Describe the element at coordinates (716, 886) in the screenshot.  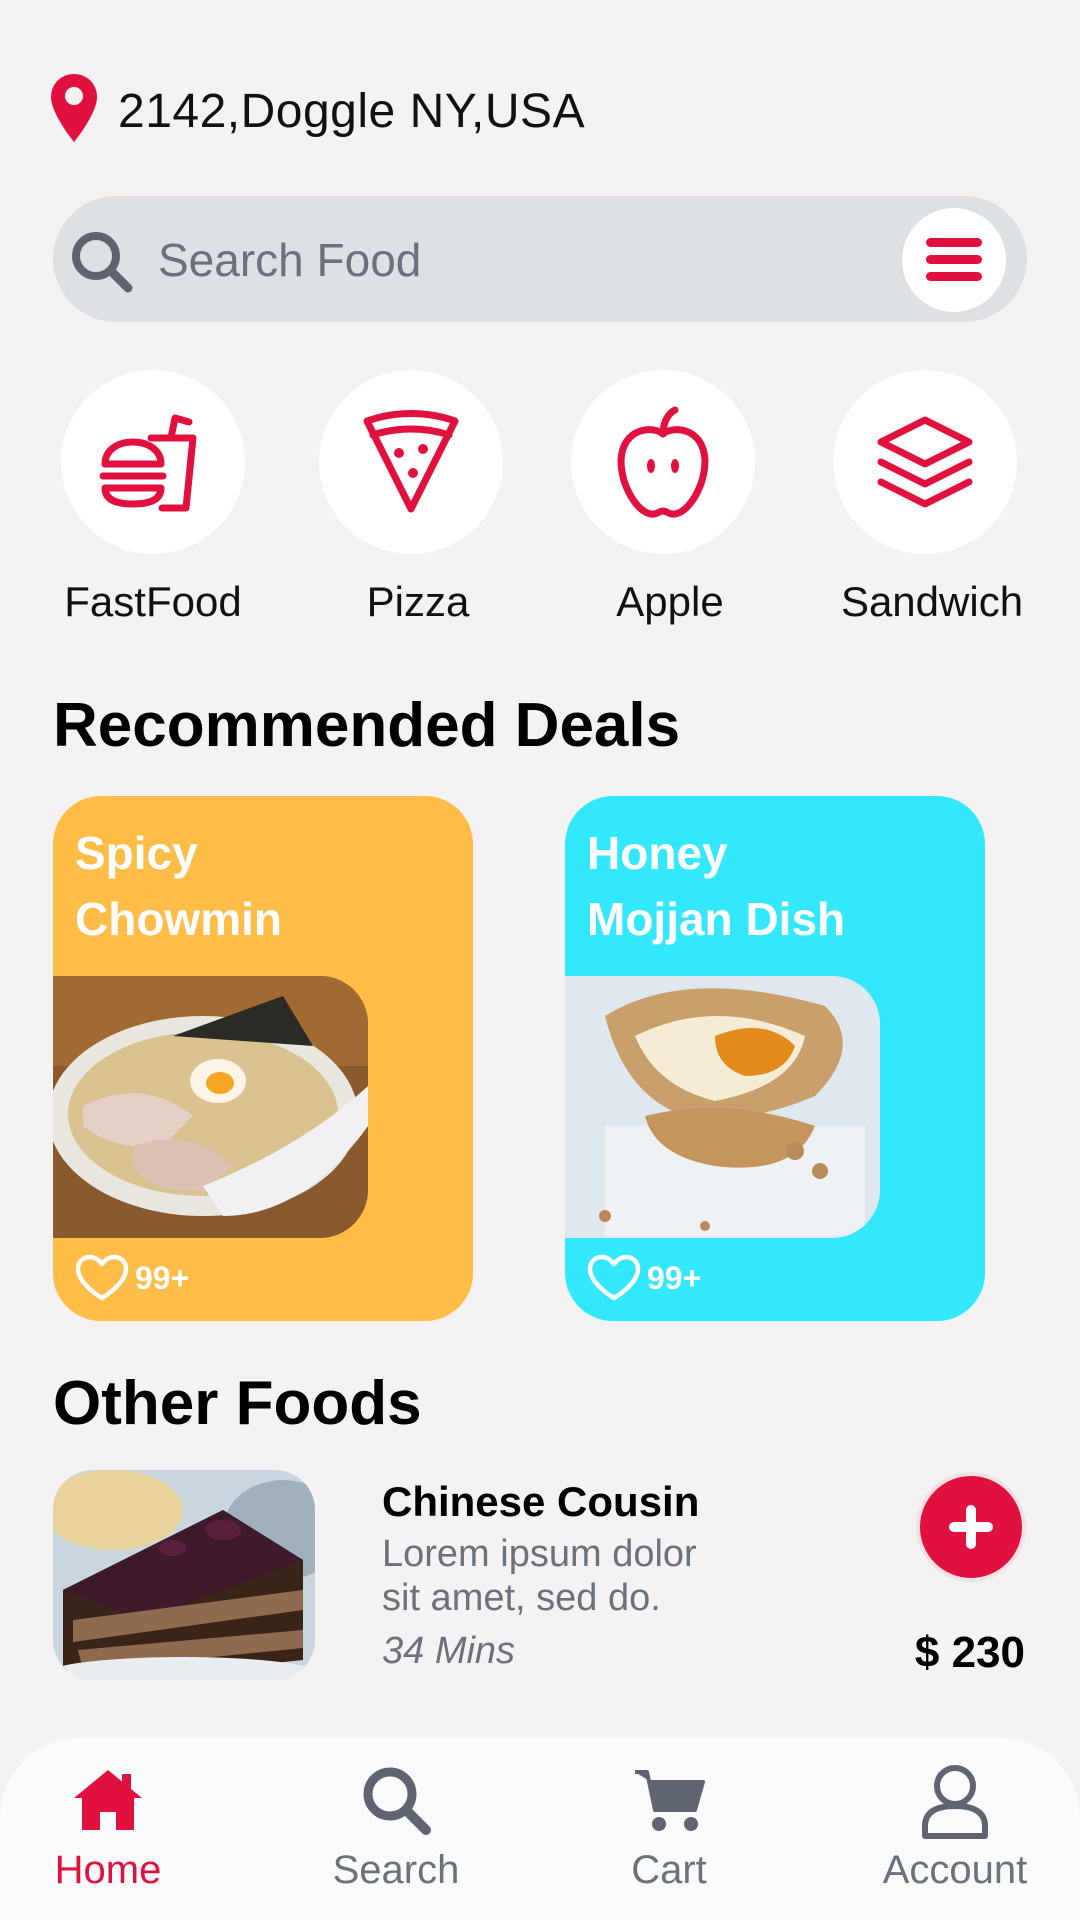
I see `deal-title: Honey Mojjan Dish` at that location.